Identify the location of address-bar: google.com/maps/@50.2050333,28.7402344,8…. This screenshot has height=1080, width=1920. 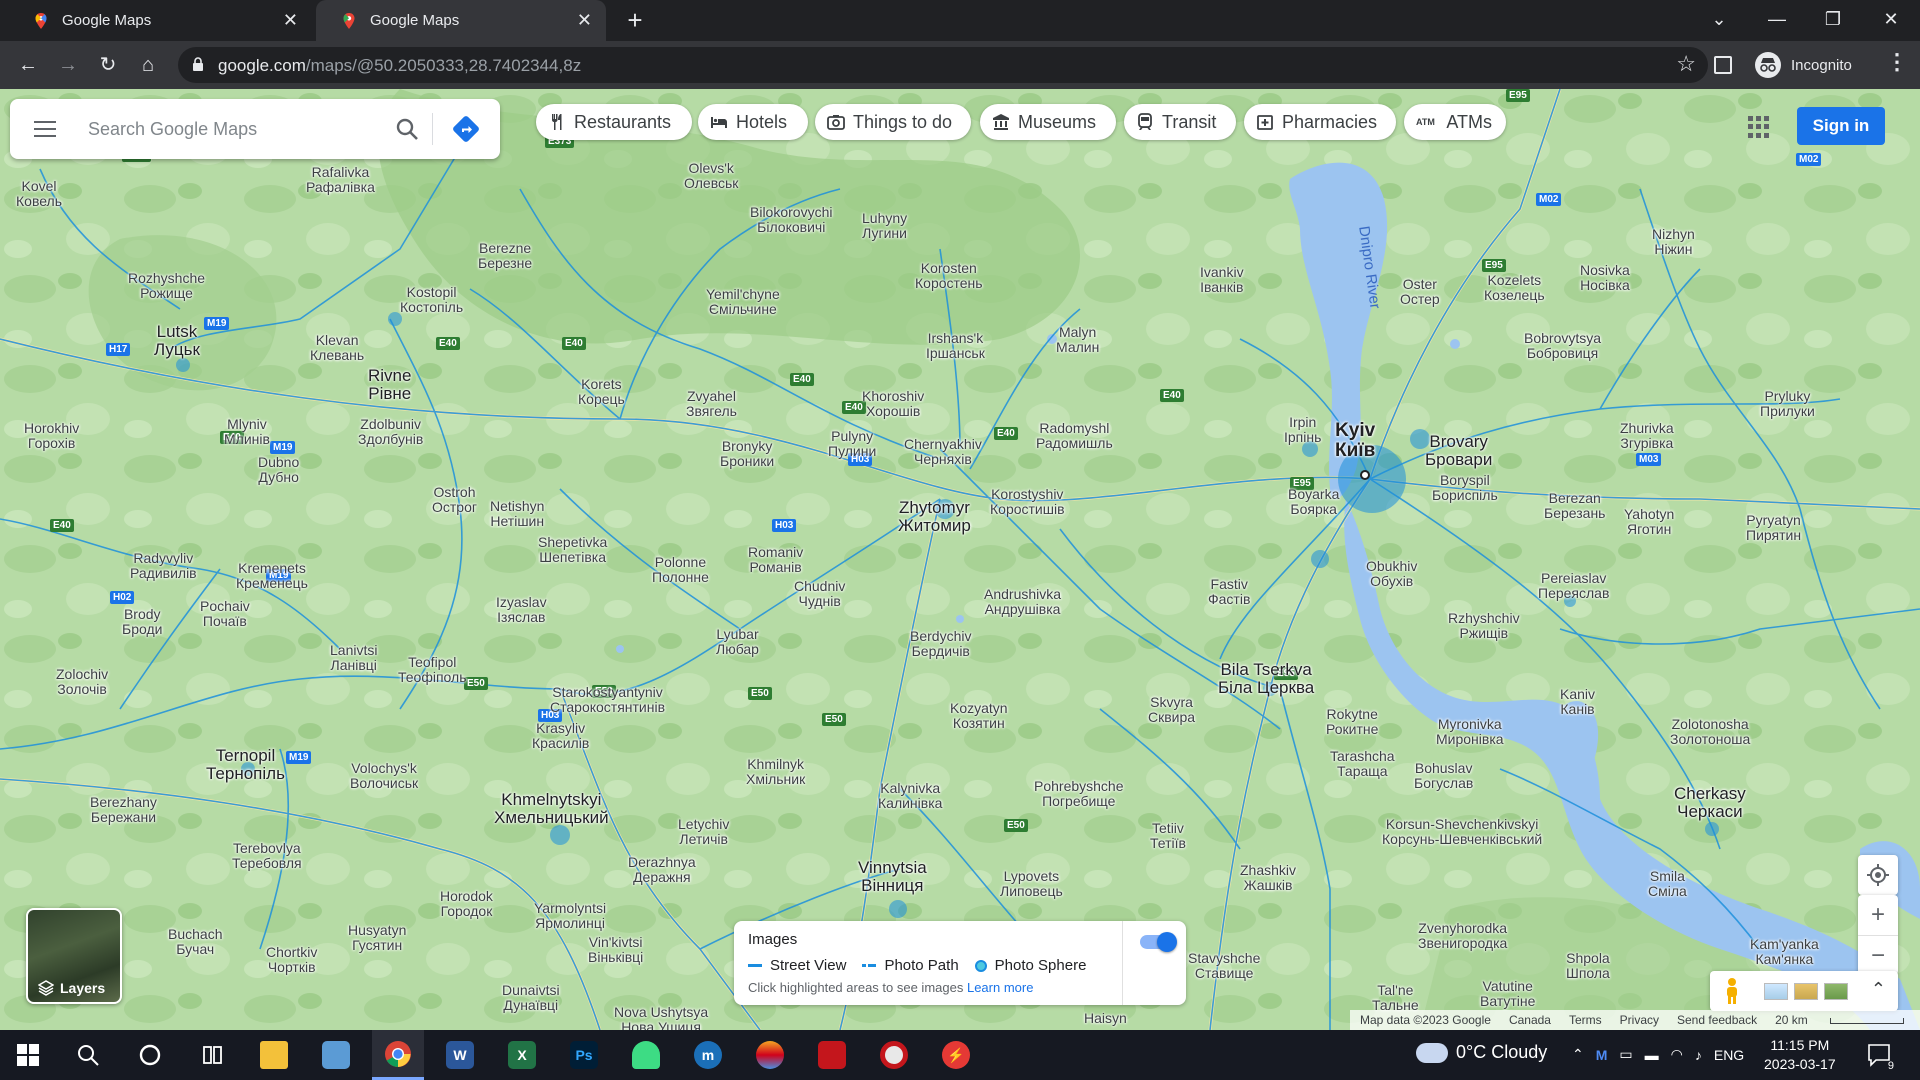
(943, 65).